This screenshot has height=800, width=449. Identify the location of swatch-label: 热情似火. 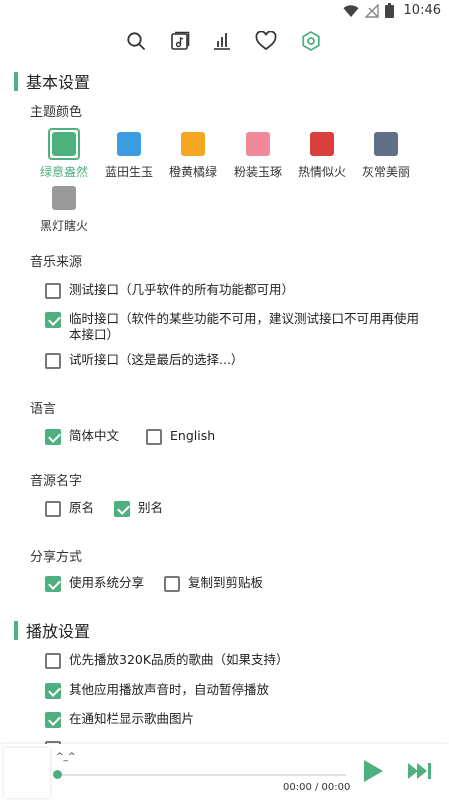
(321, 172).